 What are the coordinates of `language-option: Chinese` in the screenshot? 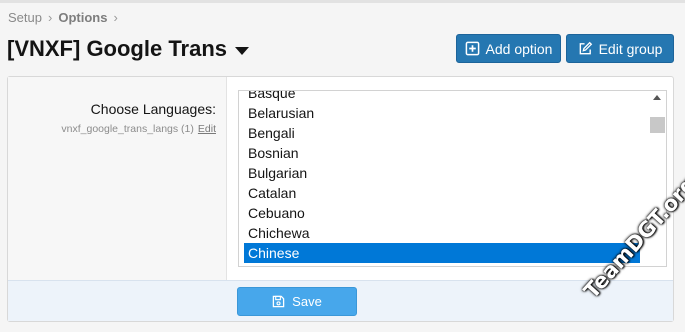 It's located at (442, 253).